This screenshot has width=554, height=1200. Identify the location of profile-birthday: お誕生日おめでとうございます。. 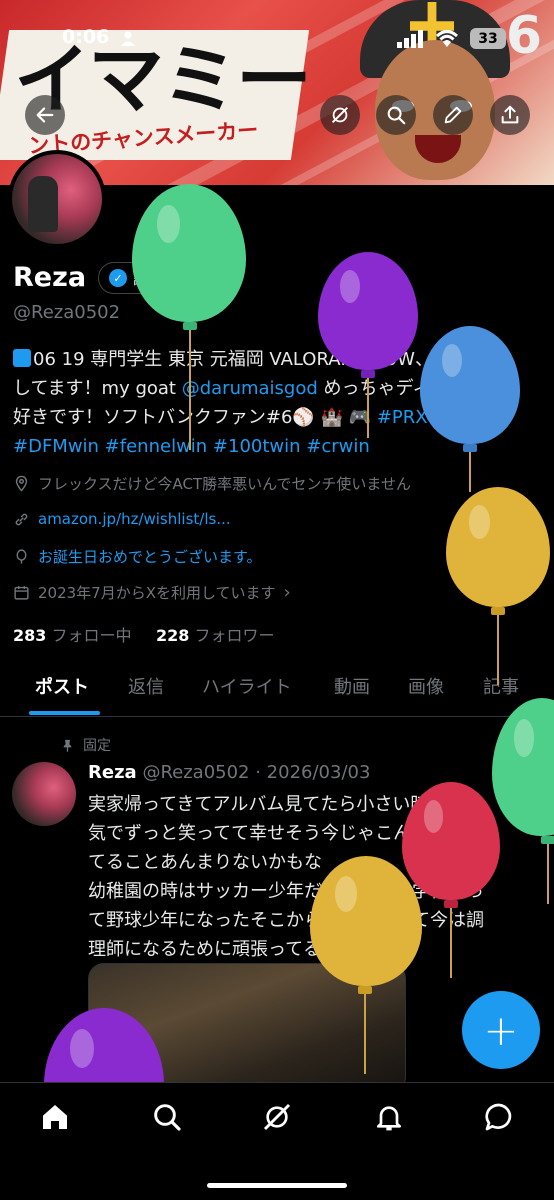
(137, 556).